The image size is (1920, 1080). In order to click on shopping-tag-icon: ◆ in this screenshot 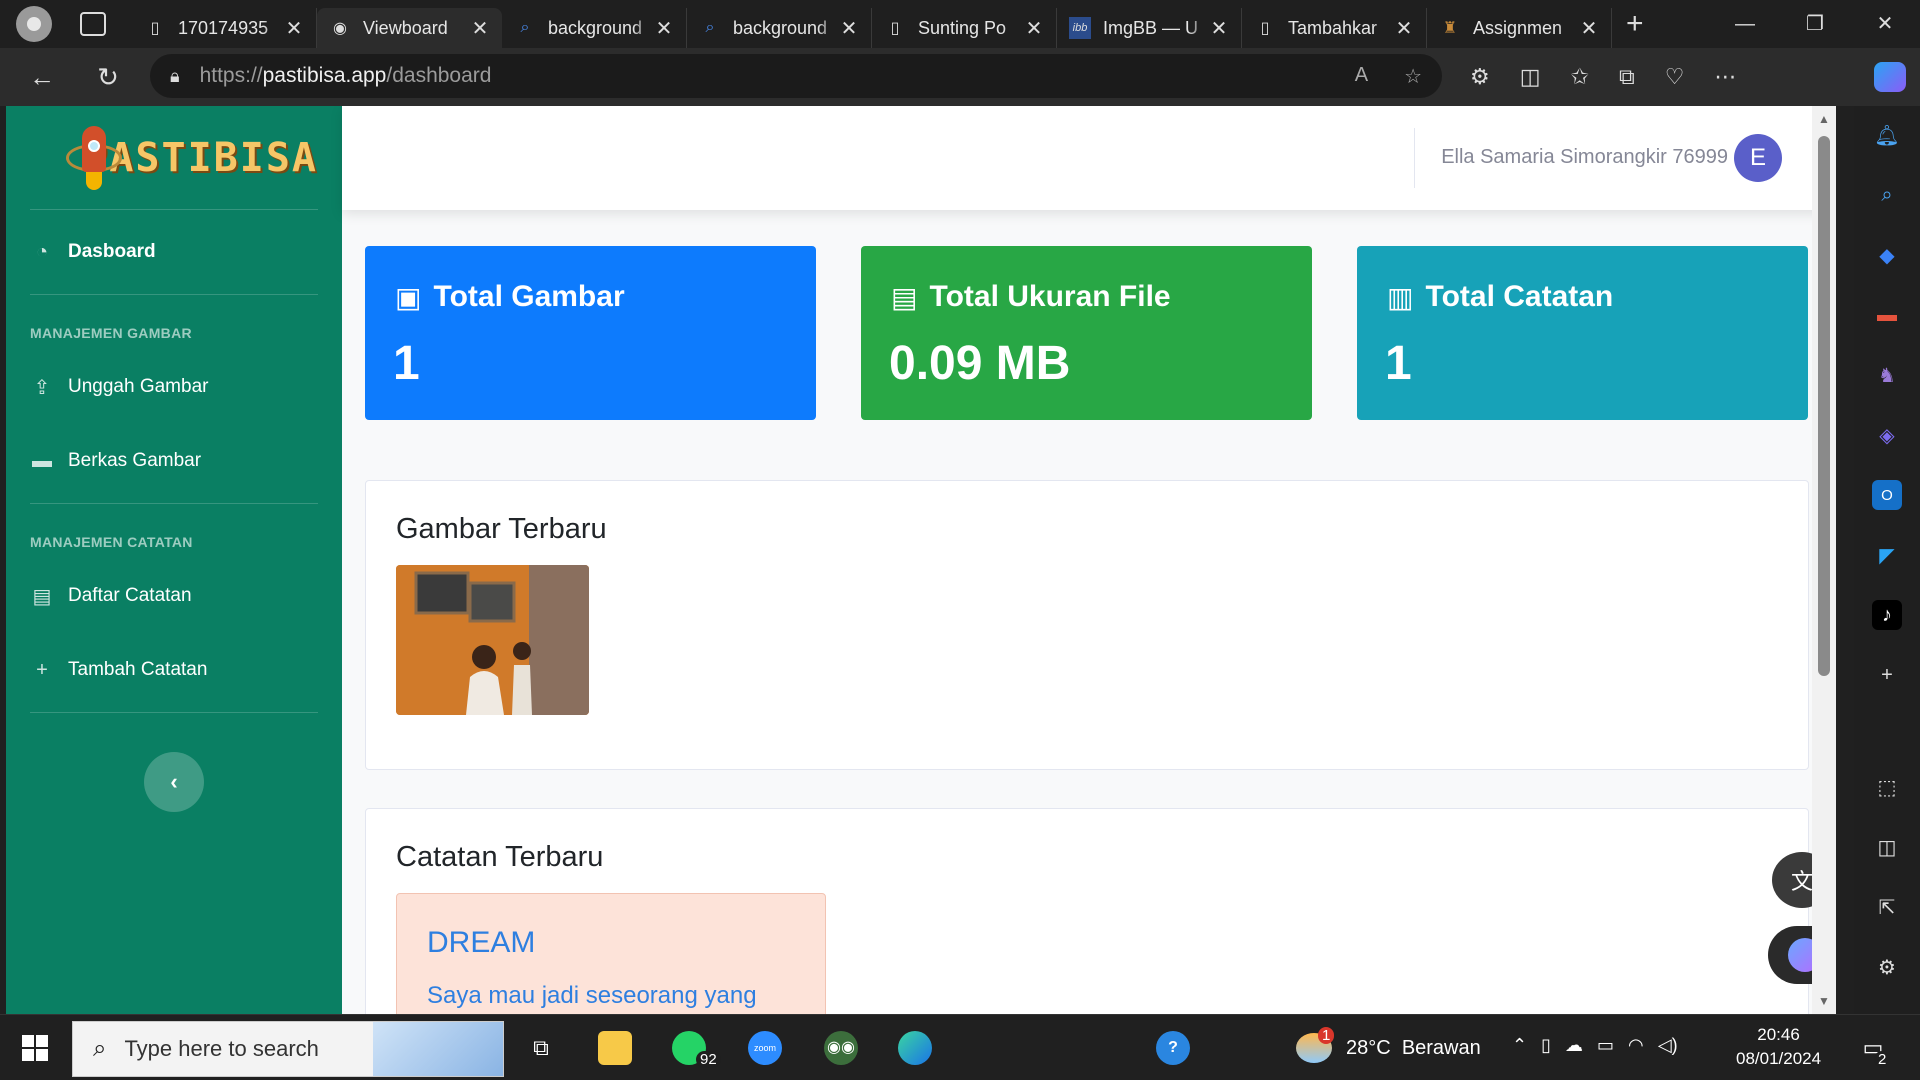, I will do `click(1887, 255)`.